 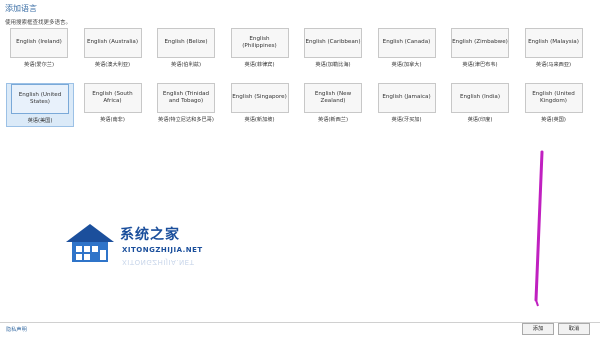 I want to click on language-tile: English (Canada) 英语(加拿大), so click(x=407, y=48).